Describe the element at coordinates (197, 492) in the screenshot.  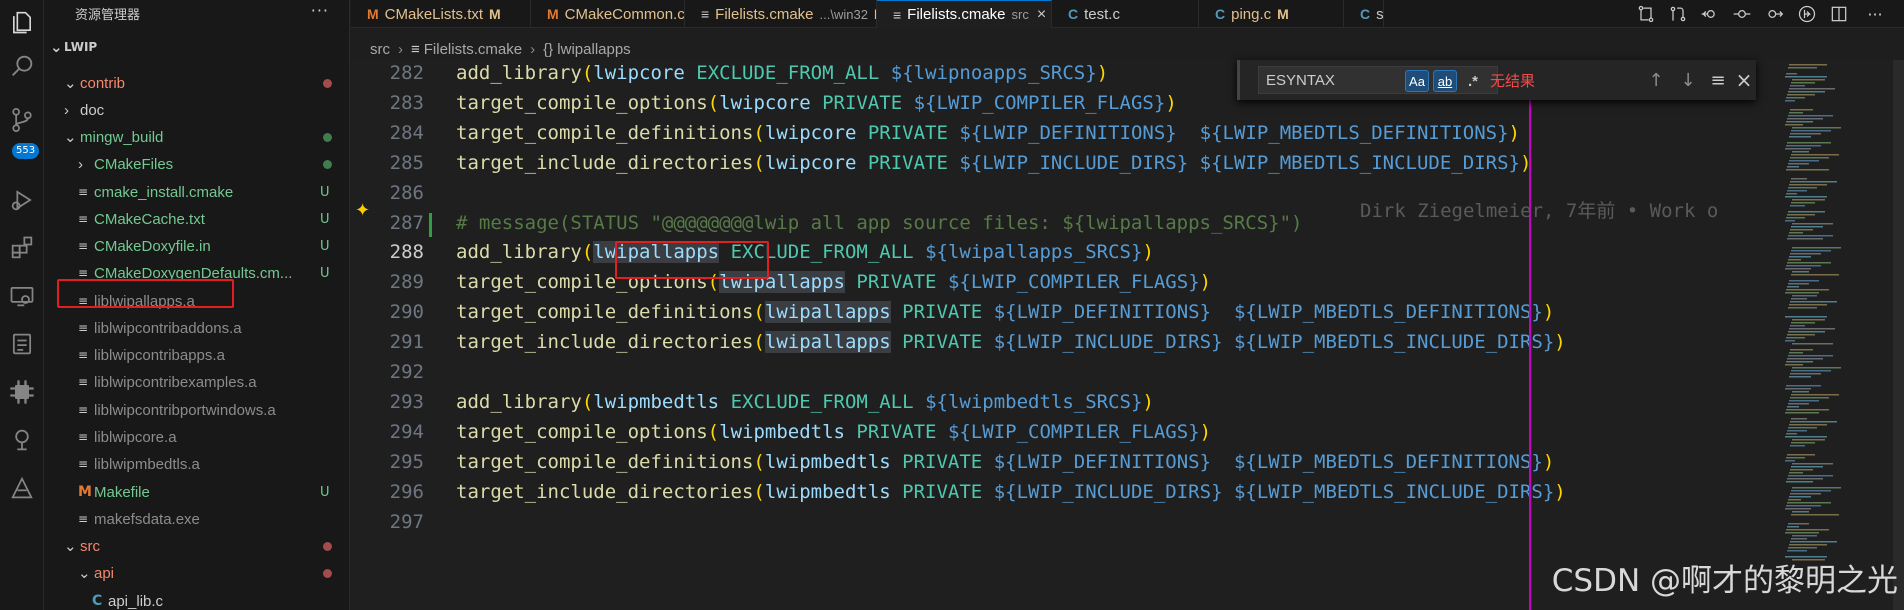
I see `tree-item: M Makefile U` at that location.